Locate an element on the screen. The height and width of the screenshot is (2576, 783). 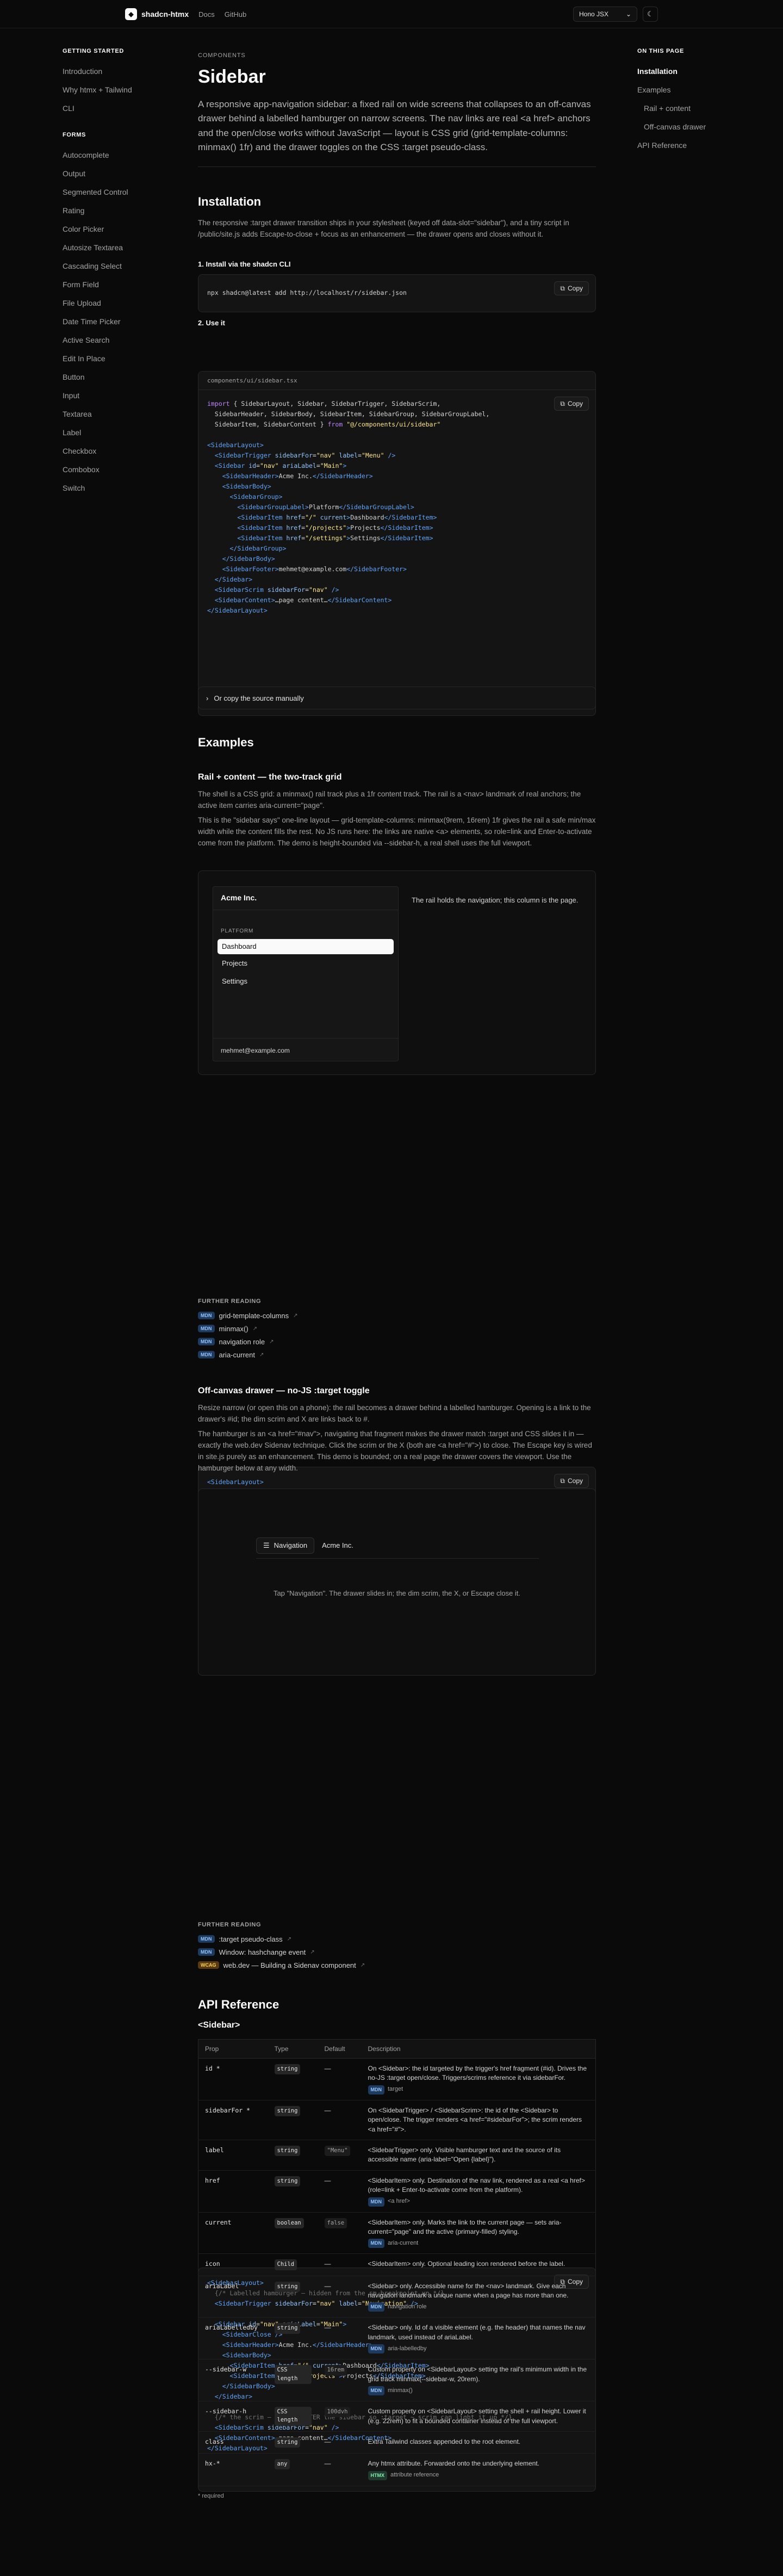
prop-reference-link: MDN <a href> is located at coordinates (478, 2202).